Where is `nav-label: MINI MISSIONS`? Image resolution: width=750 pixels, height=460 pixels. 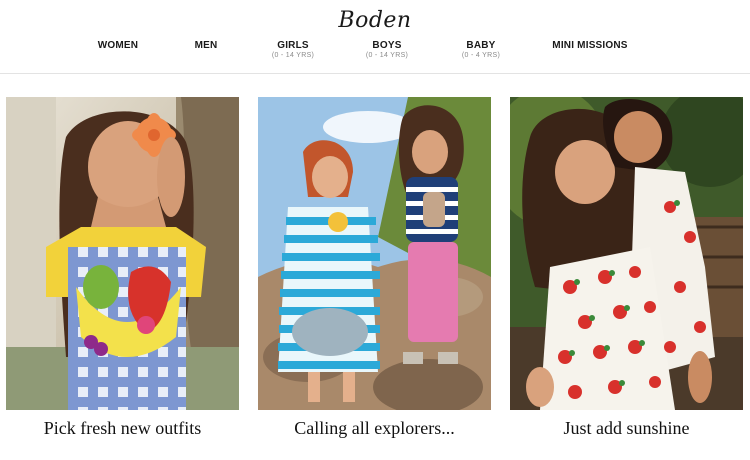
nav-label: MINI MISSIONS is located at coordinates (590, 45).